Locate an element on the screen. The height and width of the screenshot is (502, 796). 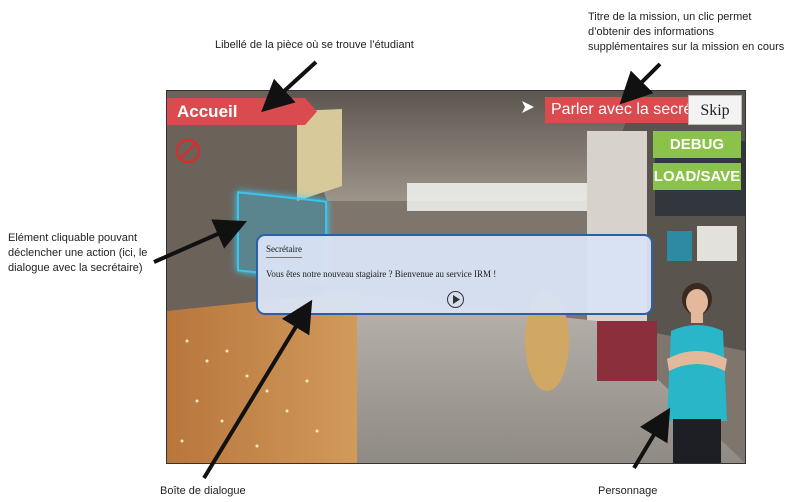
arrow-character is located at coordinates (651, 438).